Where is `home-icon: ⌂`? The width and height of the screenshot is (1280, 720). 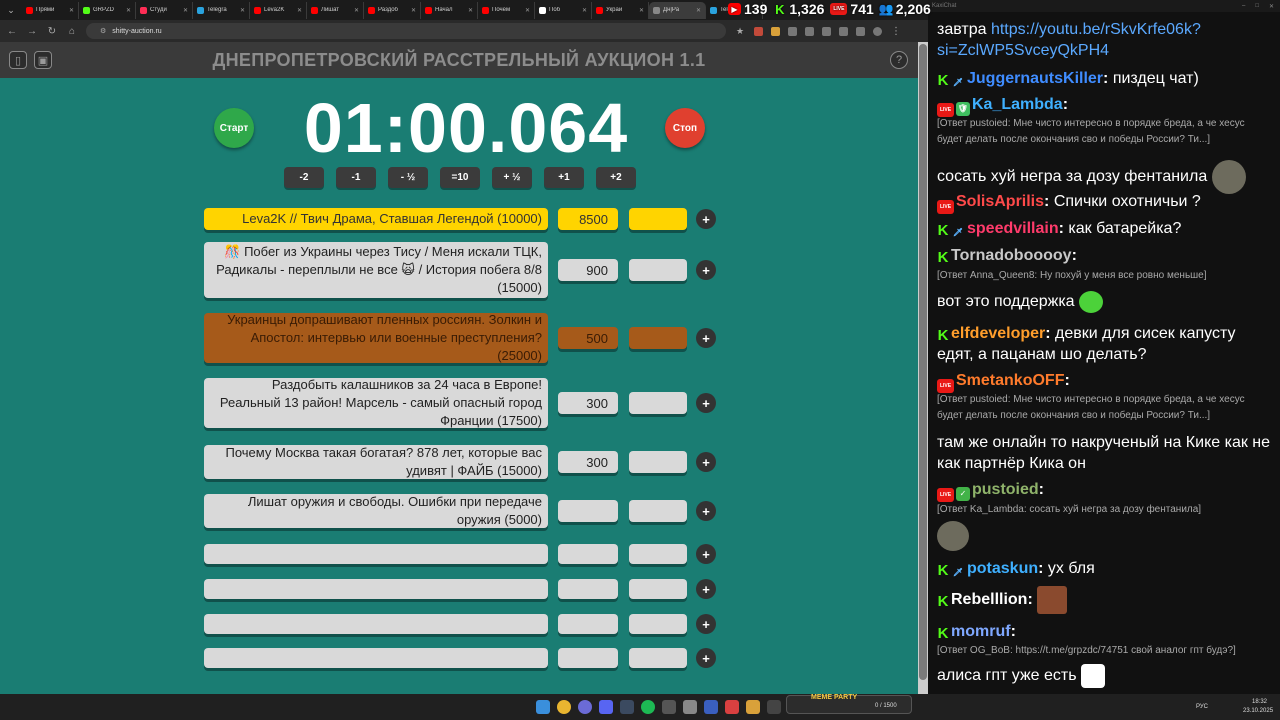 home-icon: ⌂ is located at coordinates (72, 31).